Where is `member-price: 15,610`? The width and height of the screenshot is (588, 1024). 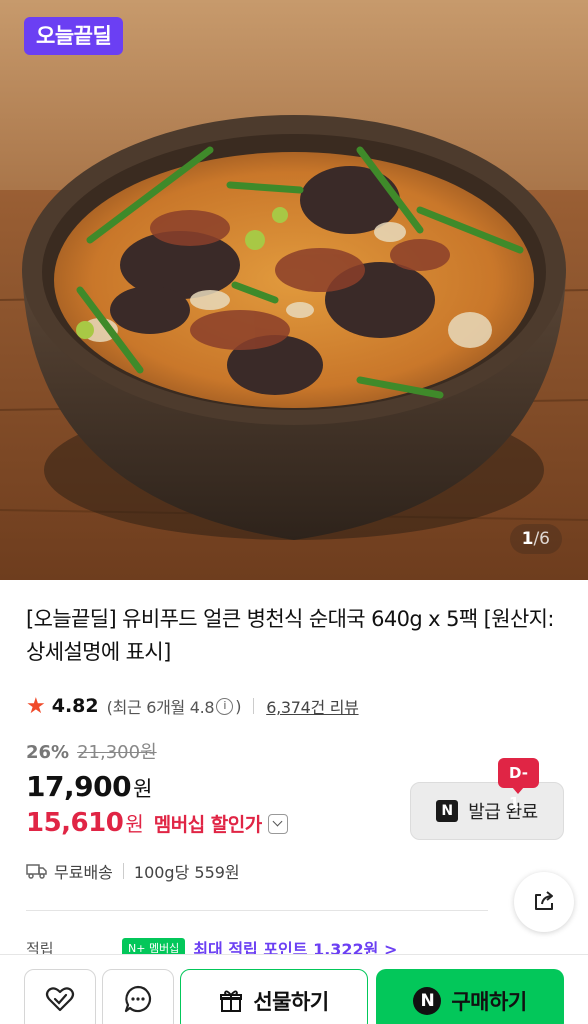 member-price: 15,610 is located at coordinates (75, 823).